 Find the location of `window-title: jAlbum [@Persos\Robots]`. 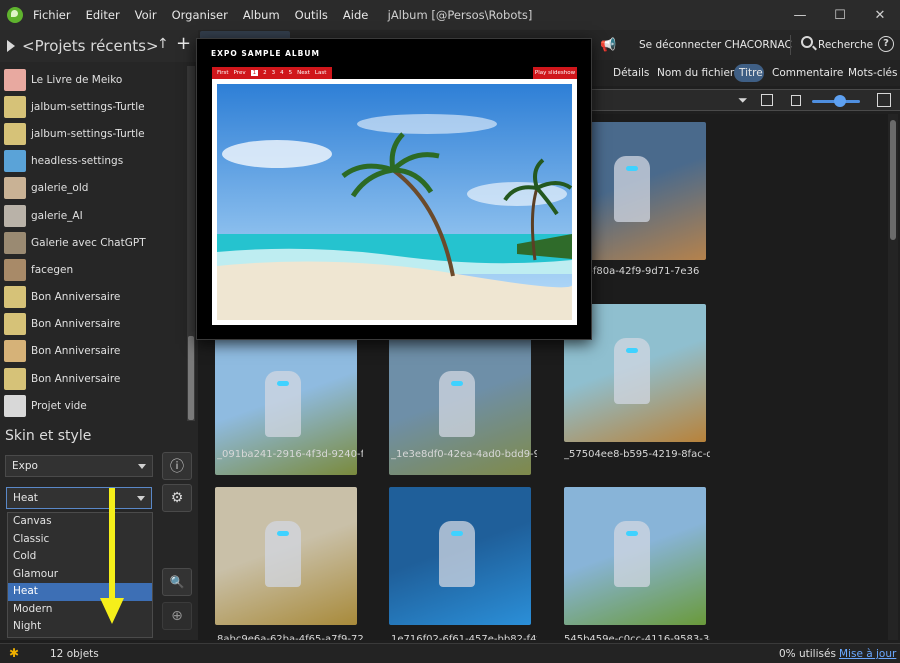

window-title: jAlbum [@Persos\Robots] is located at coordinates (460, 15).